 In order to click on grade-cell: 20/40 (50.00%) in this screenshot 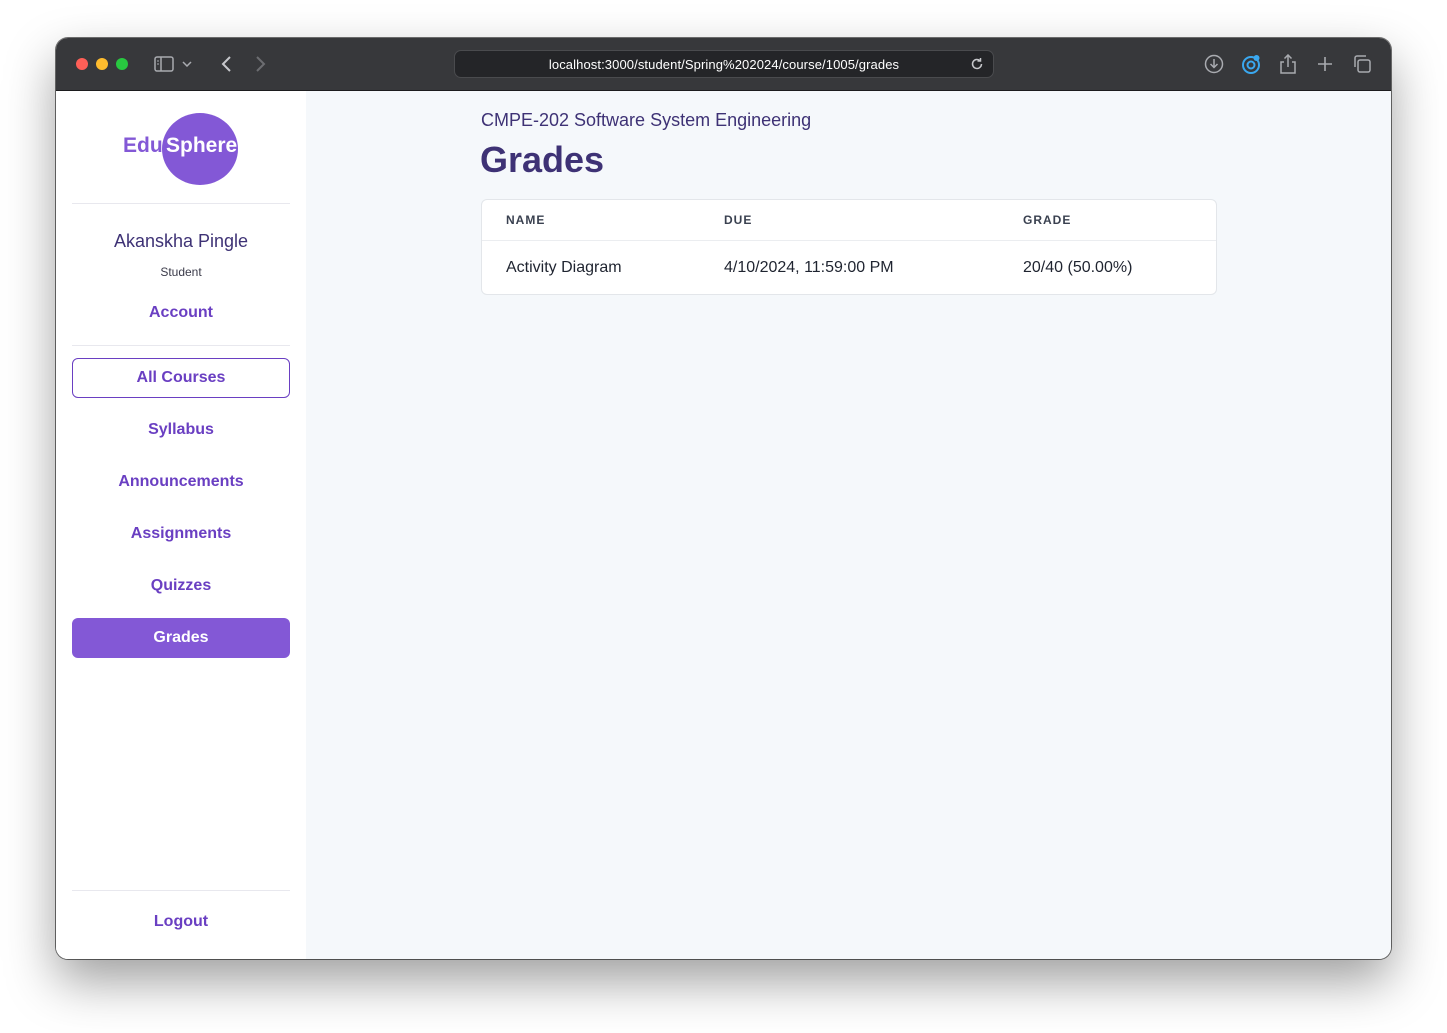, I will do `click(1078, 267)`.